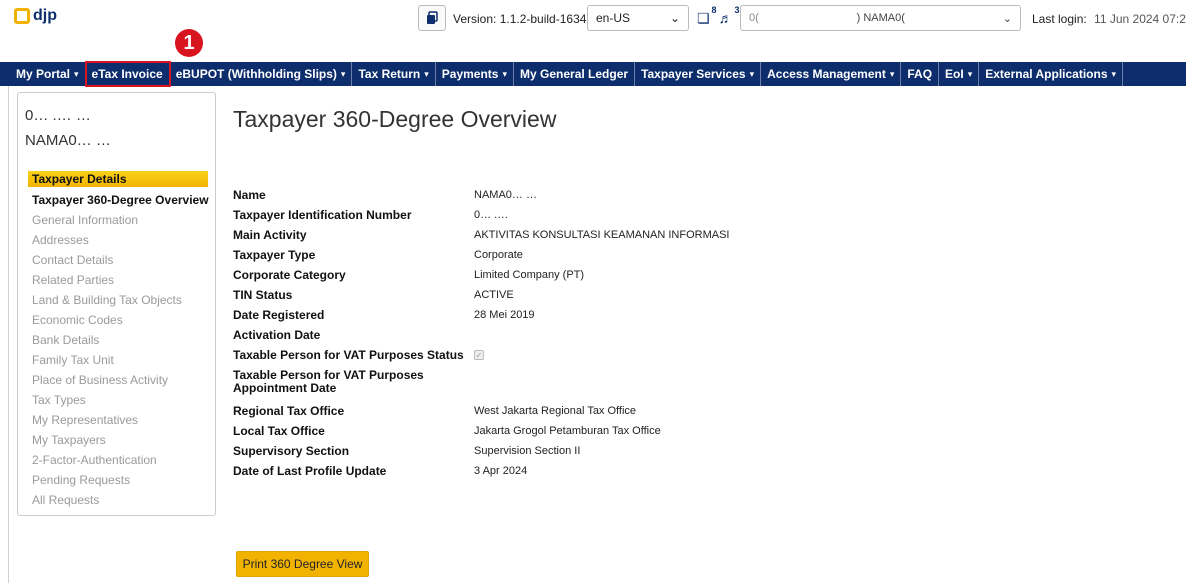 The image size is (1186, 583). Describe the element at coordinates (737, 10) in the screenshot. I see `alert-count: 3` at that location.